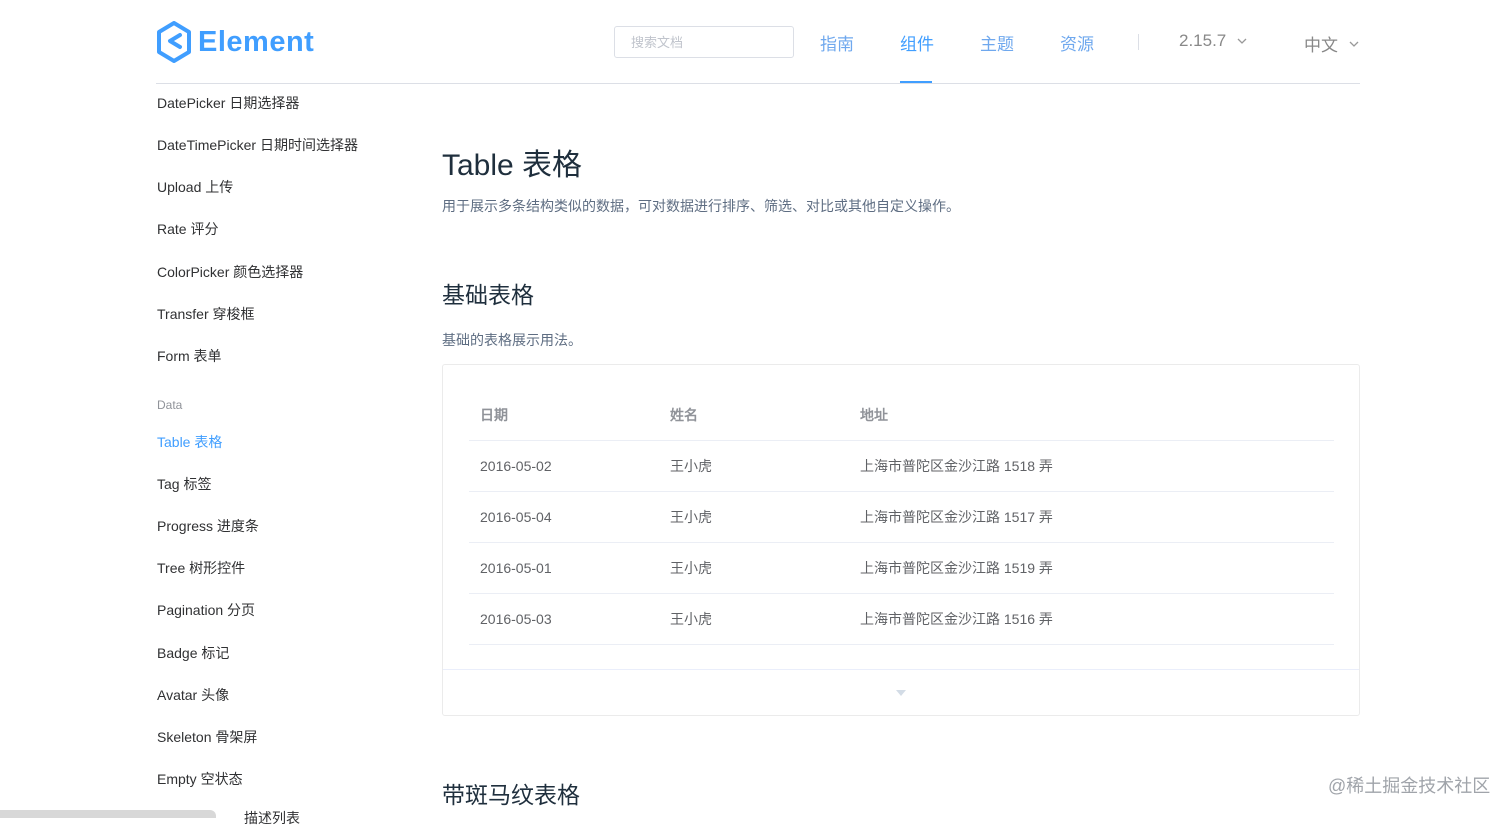 This screenshot has width=1512, height=828. I want to click on table-cell-date: 2016-05-03, so click(516, 619).